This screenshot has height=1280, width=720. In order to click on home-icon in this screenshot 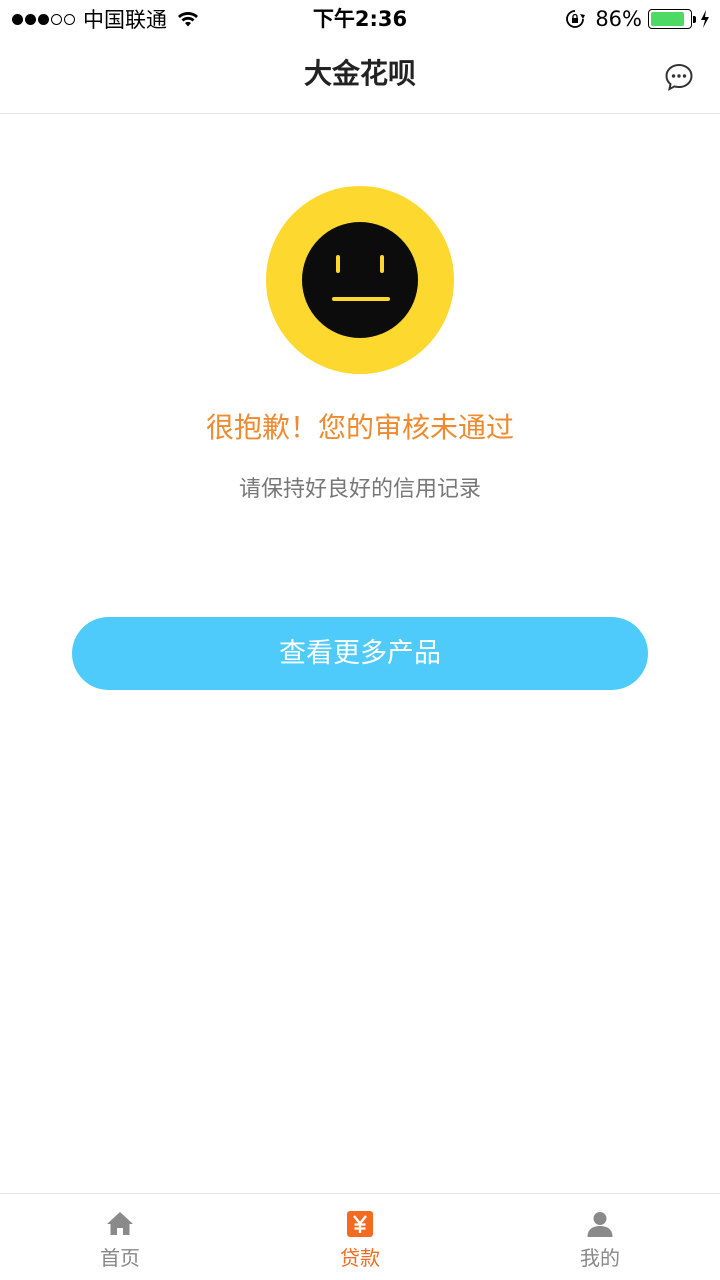, I will do `click(120, 1223)`.